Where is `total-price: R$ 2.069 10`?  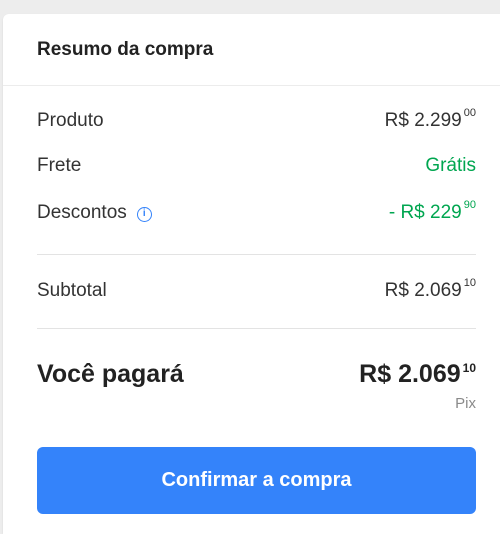 total-price: R$ 2.069 10 is located at coordinates (417, 374).